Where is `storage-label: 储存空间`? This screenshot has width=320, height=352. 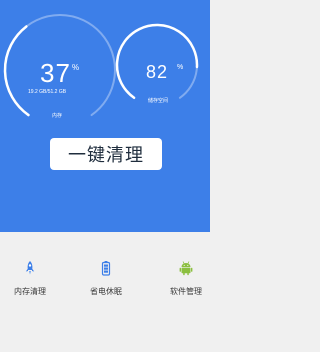 storage-label: 储存空间 is located at coordinates (158, 101).